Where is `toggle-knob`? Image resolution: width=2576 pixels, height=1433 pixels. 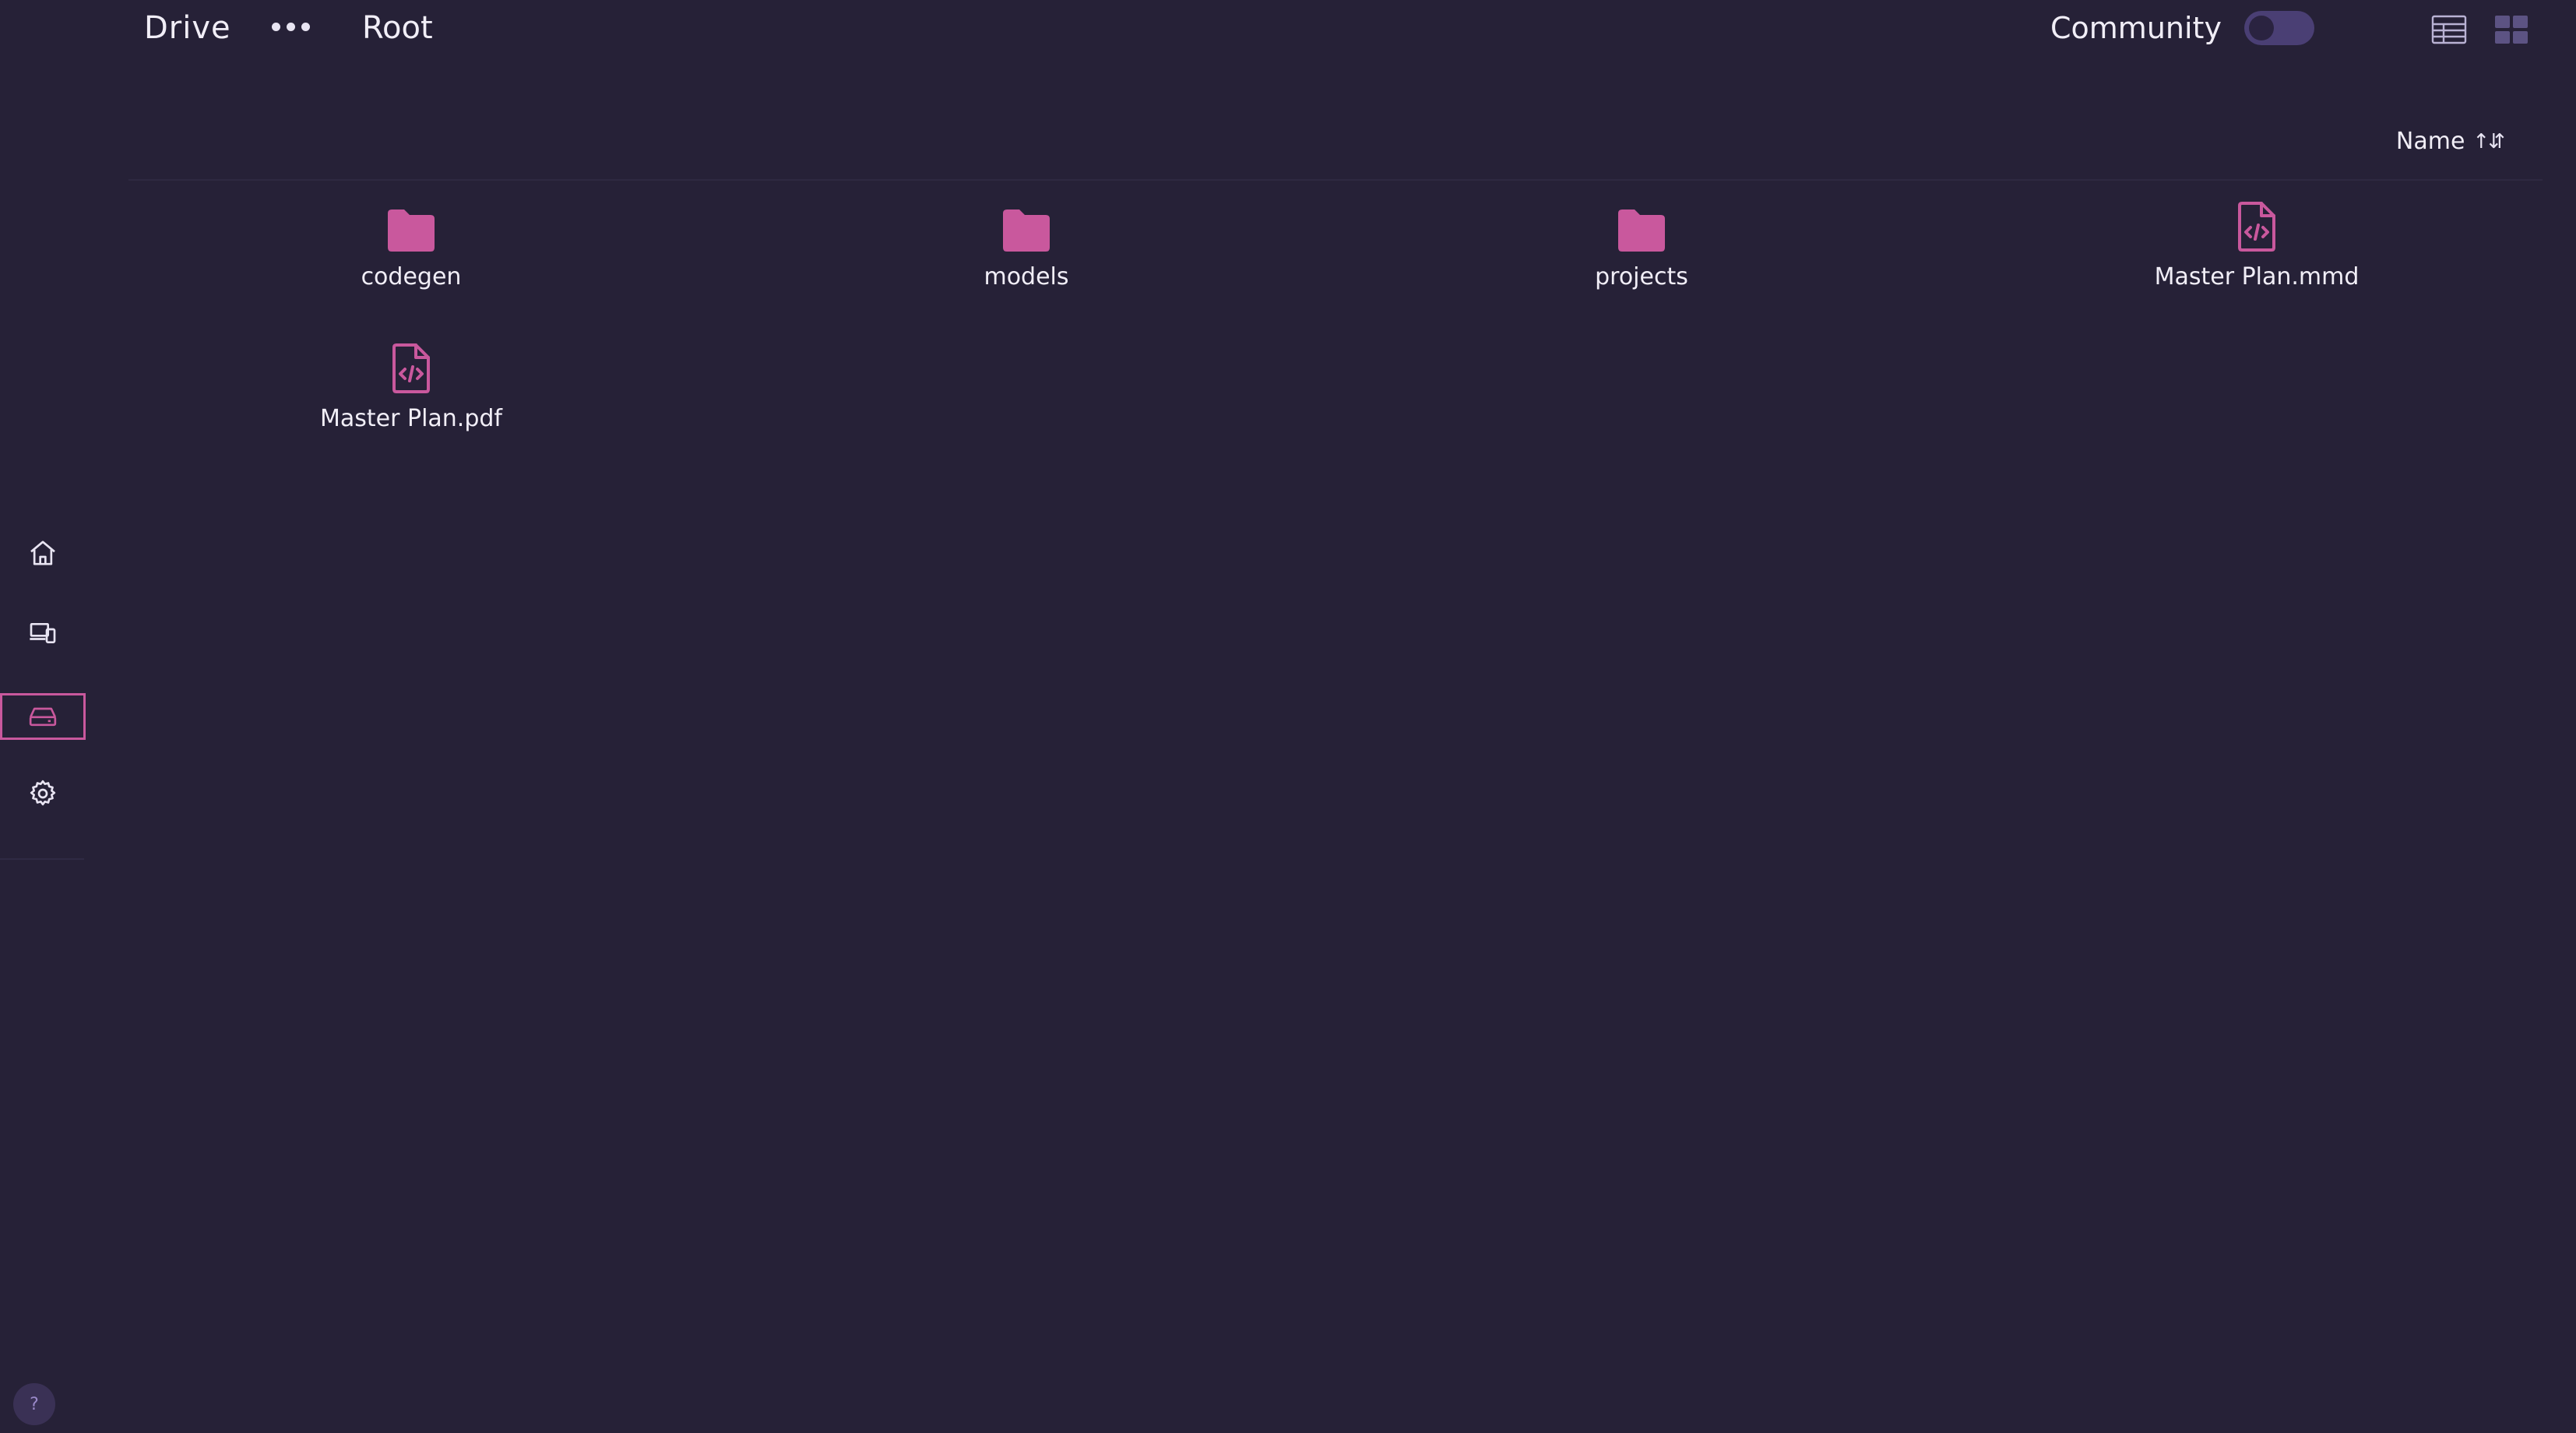
toggle-knob is located at coordinates (2261, 28).